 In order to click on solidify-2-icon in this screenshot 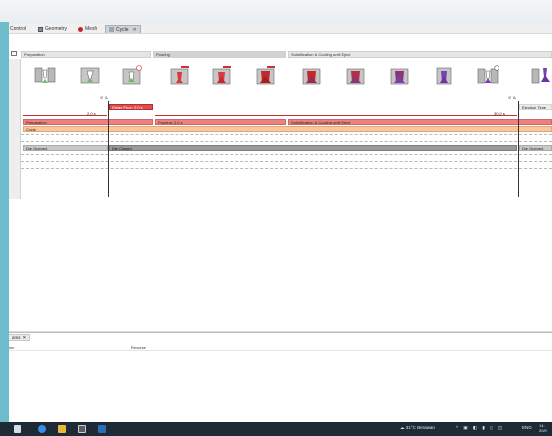, I will do `click(356, 76)`.